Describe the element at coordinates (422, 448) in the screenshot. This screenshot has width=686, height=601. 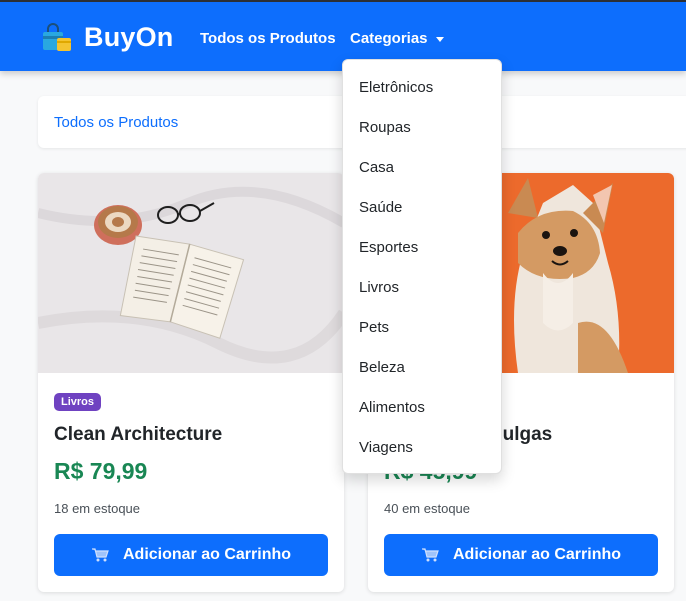
I see `dropdown-item-viagens: Viagens` at that location.